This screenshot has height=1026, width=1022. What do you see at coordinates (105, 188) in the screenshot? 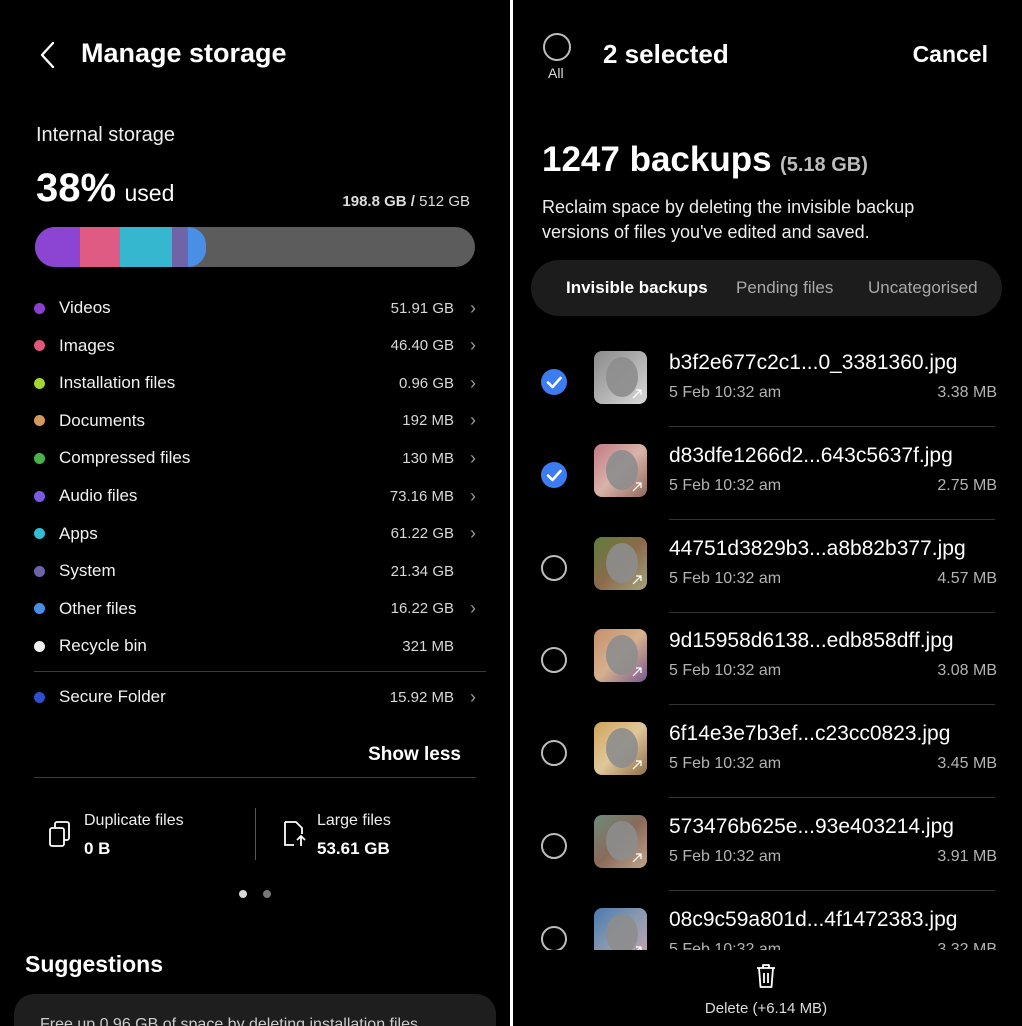
I see `storage-percent-used: 38% used` at bounding box center [105, 188].